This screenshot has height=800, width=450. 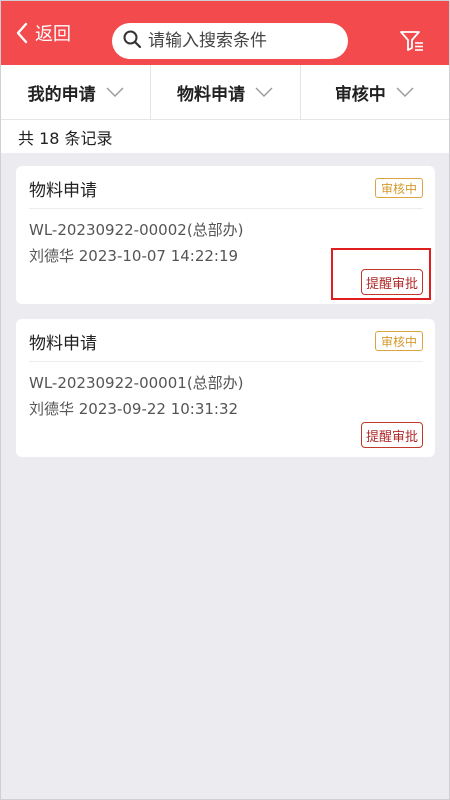 I want to click on search-icon, so click(x=132, y=41).